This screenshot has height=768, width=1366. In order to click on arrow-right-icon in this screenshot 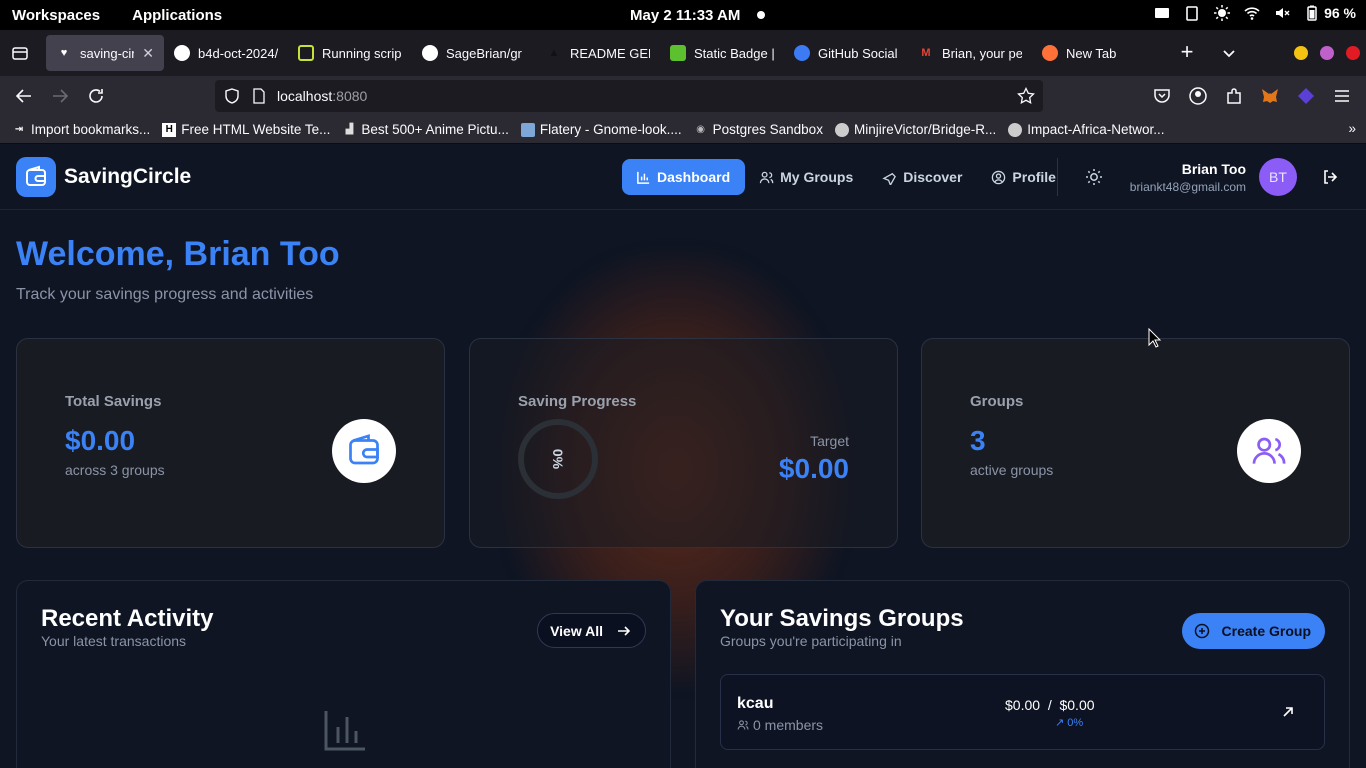, I will do `click(624, 630)`.